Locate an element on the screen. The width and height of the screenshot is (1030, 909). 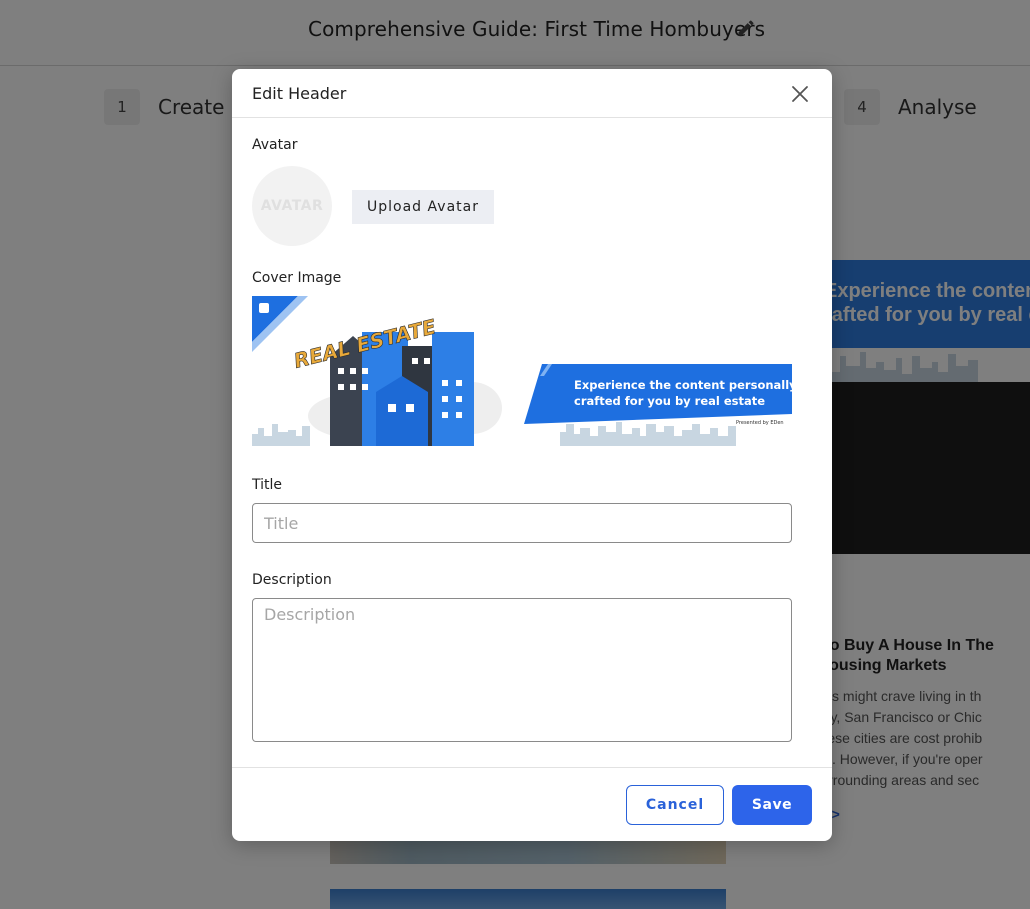
avatar-placeholder-text: AVATAR is located at coordinates (292, 206).